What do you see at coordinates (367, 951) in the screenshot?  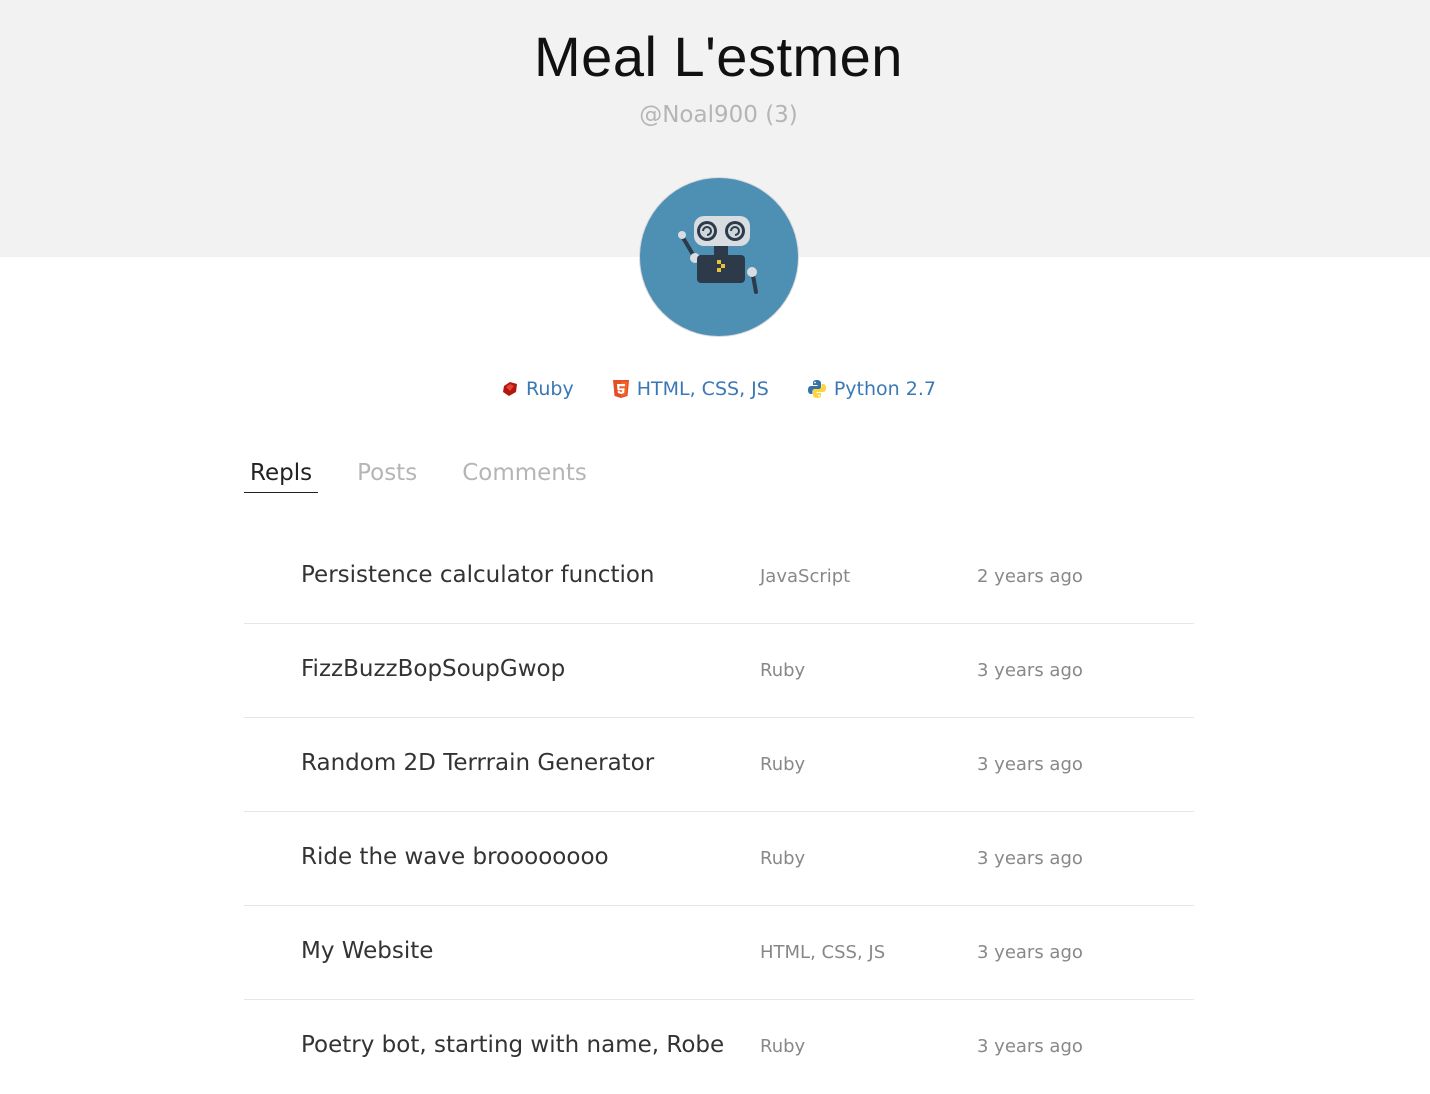 I see `repl-title: My Website` at bounding box center [367, 951].